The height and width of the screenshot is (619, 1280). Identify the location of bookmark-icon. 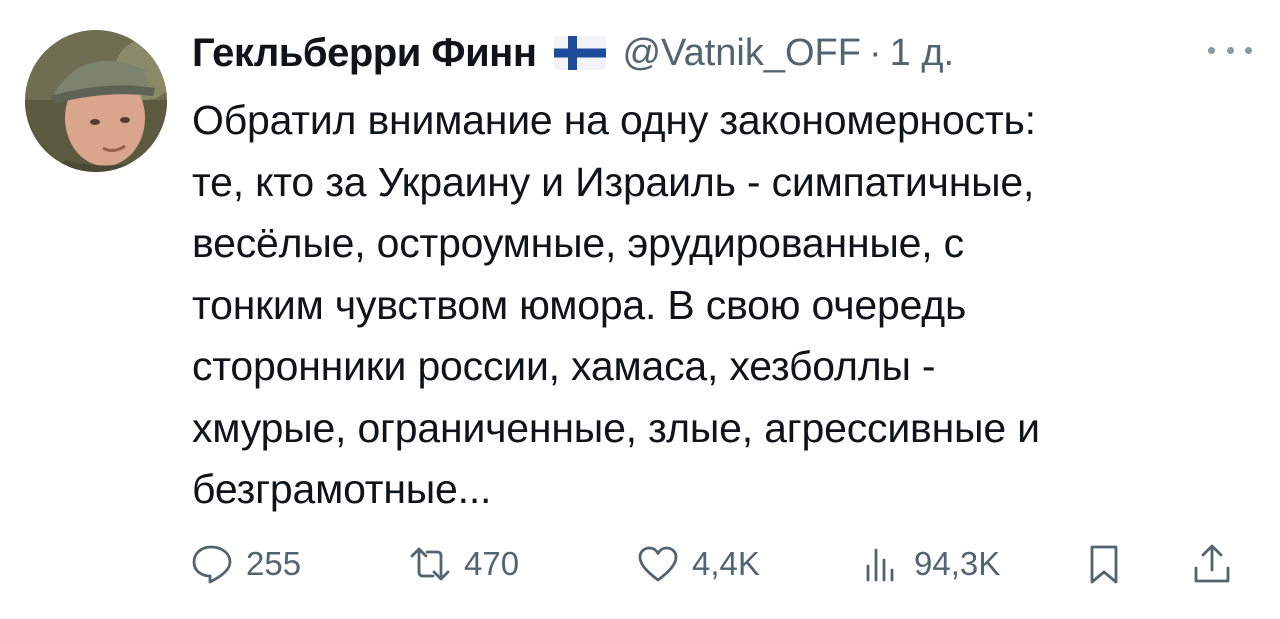
(1104, 564).